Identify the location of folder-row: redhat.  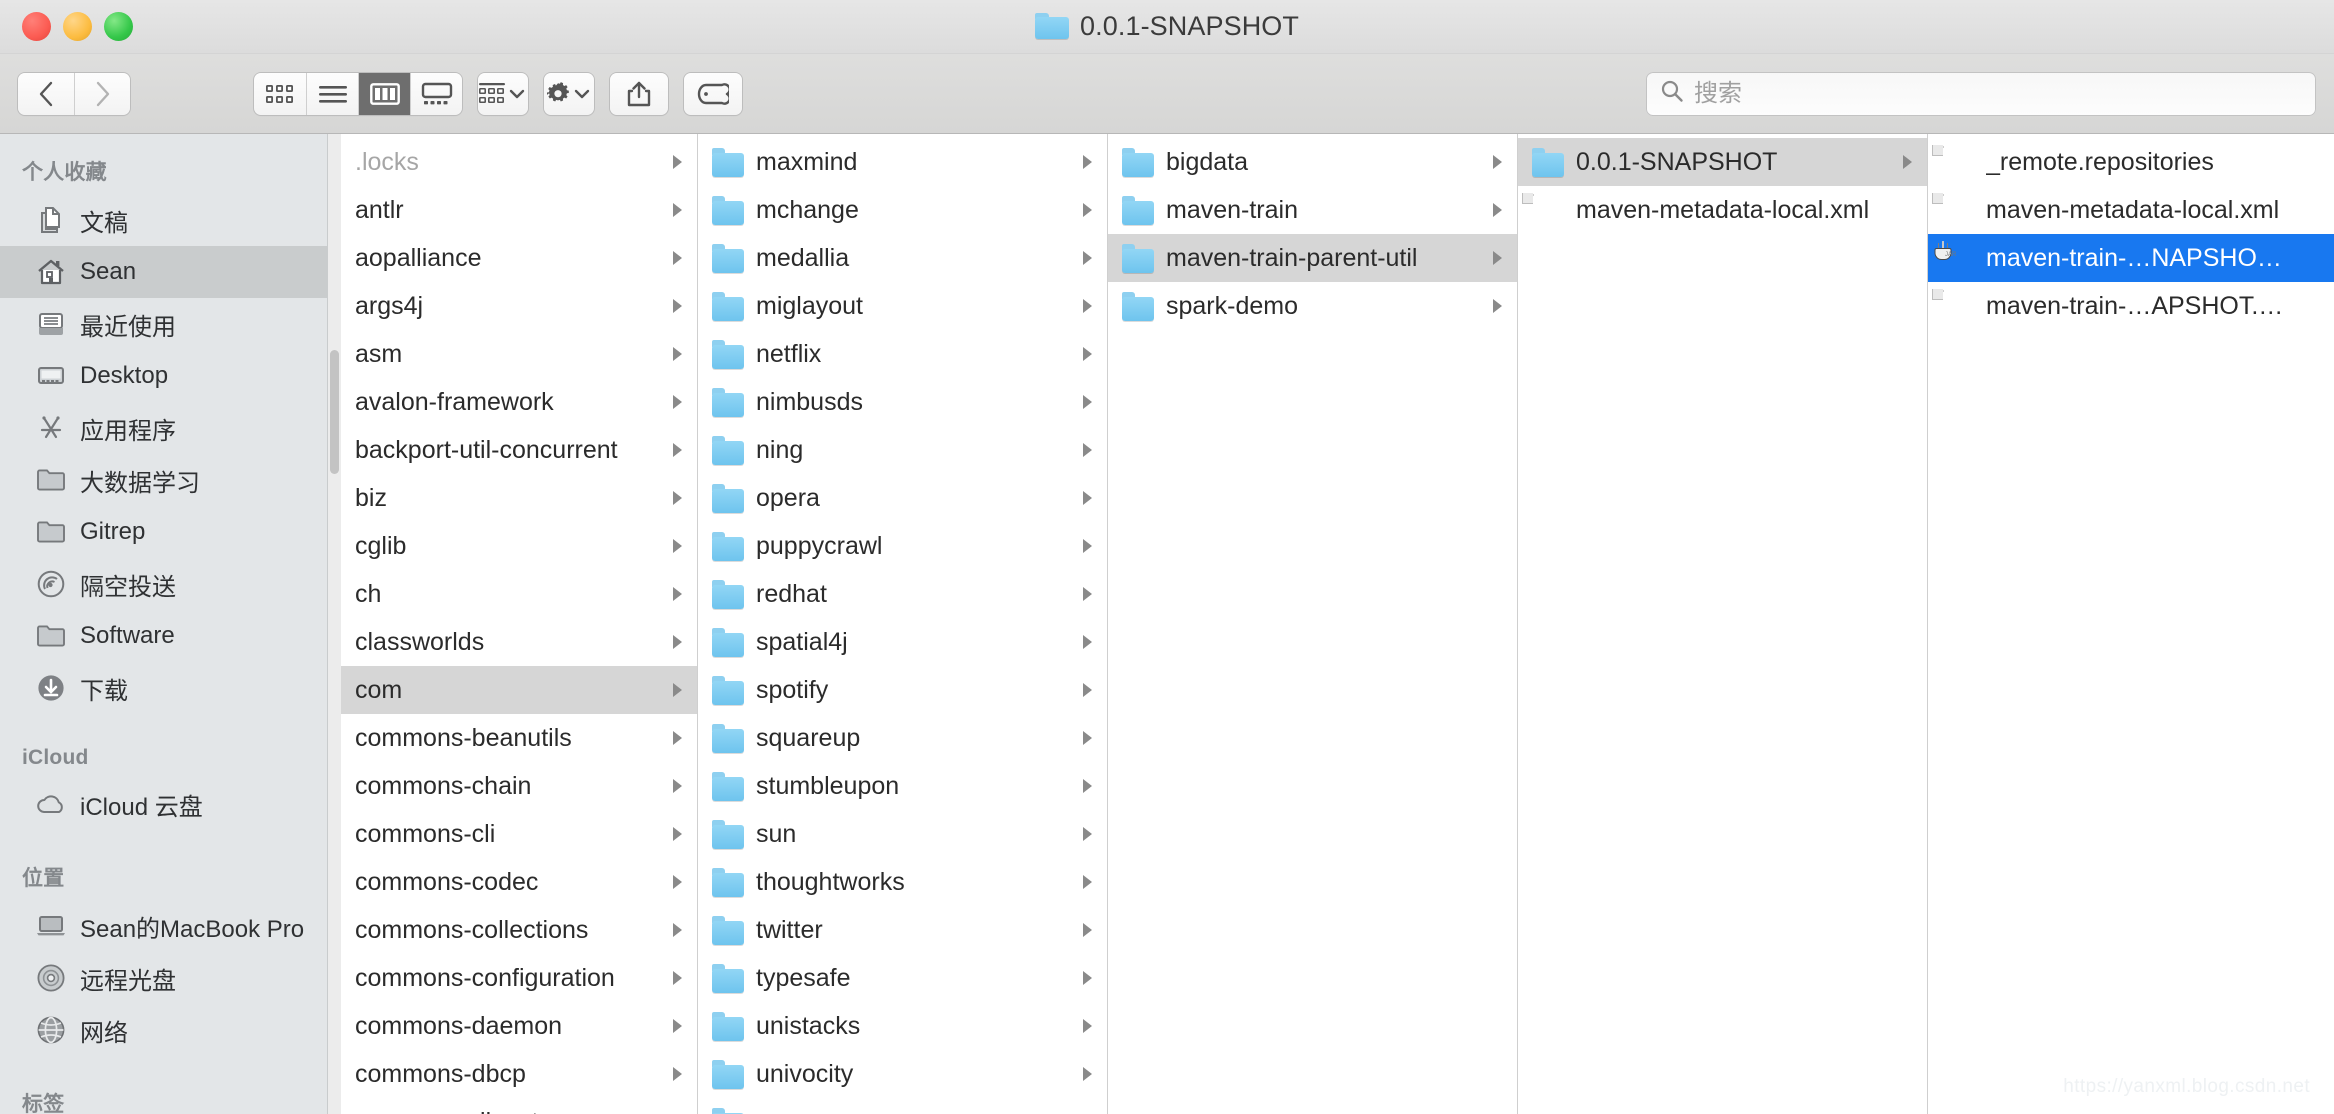
(902, 594).